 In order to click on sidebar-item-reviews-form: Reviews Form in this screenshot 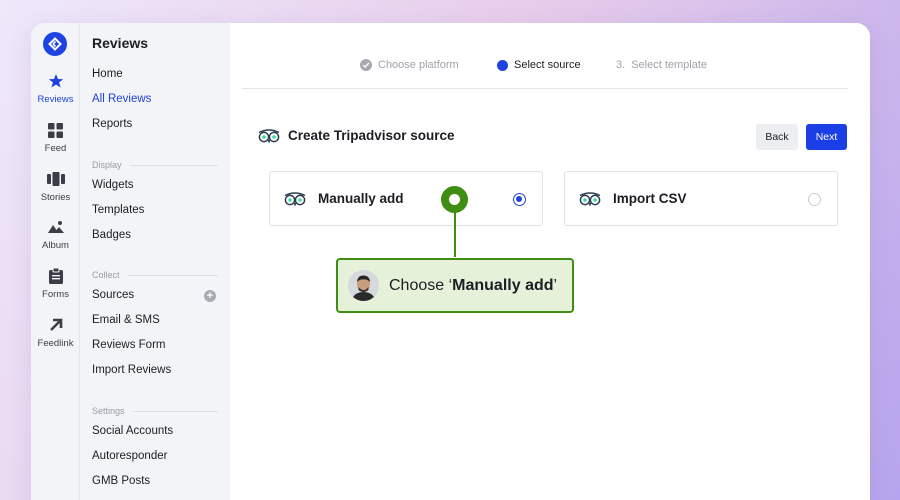, I will do `click(128, 345)`.